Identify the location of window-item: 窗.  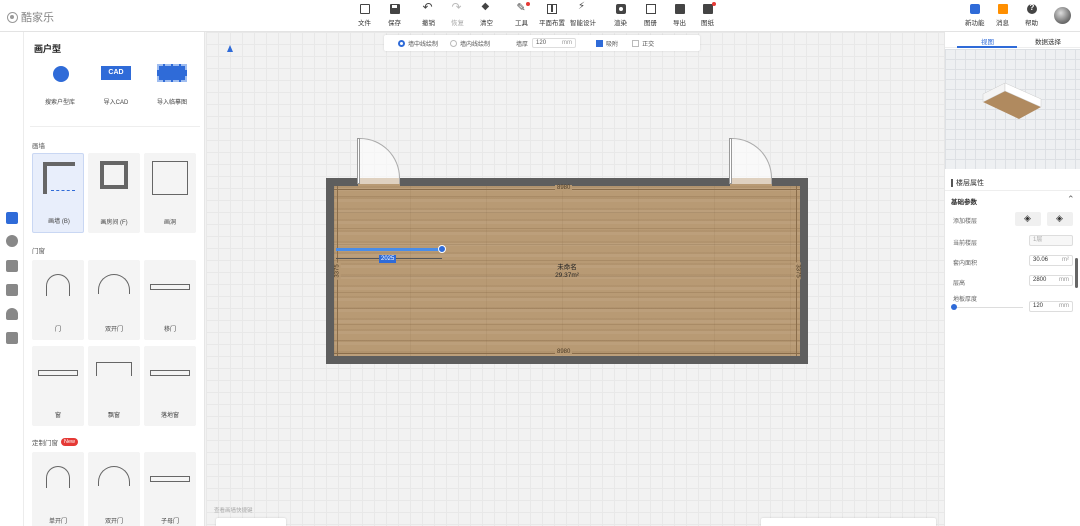
(58, 386).